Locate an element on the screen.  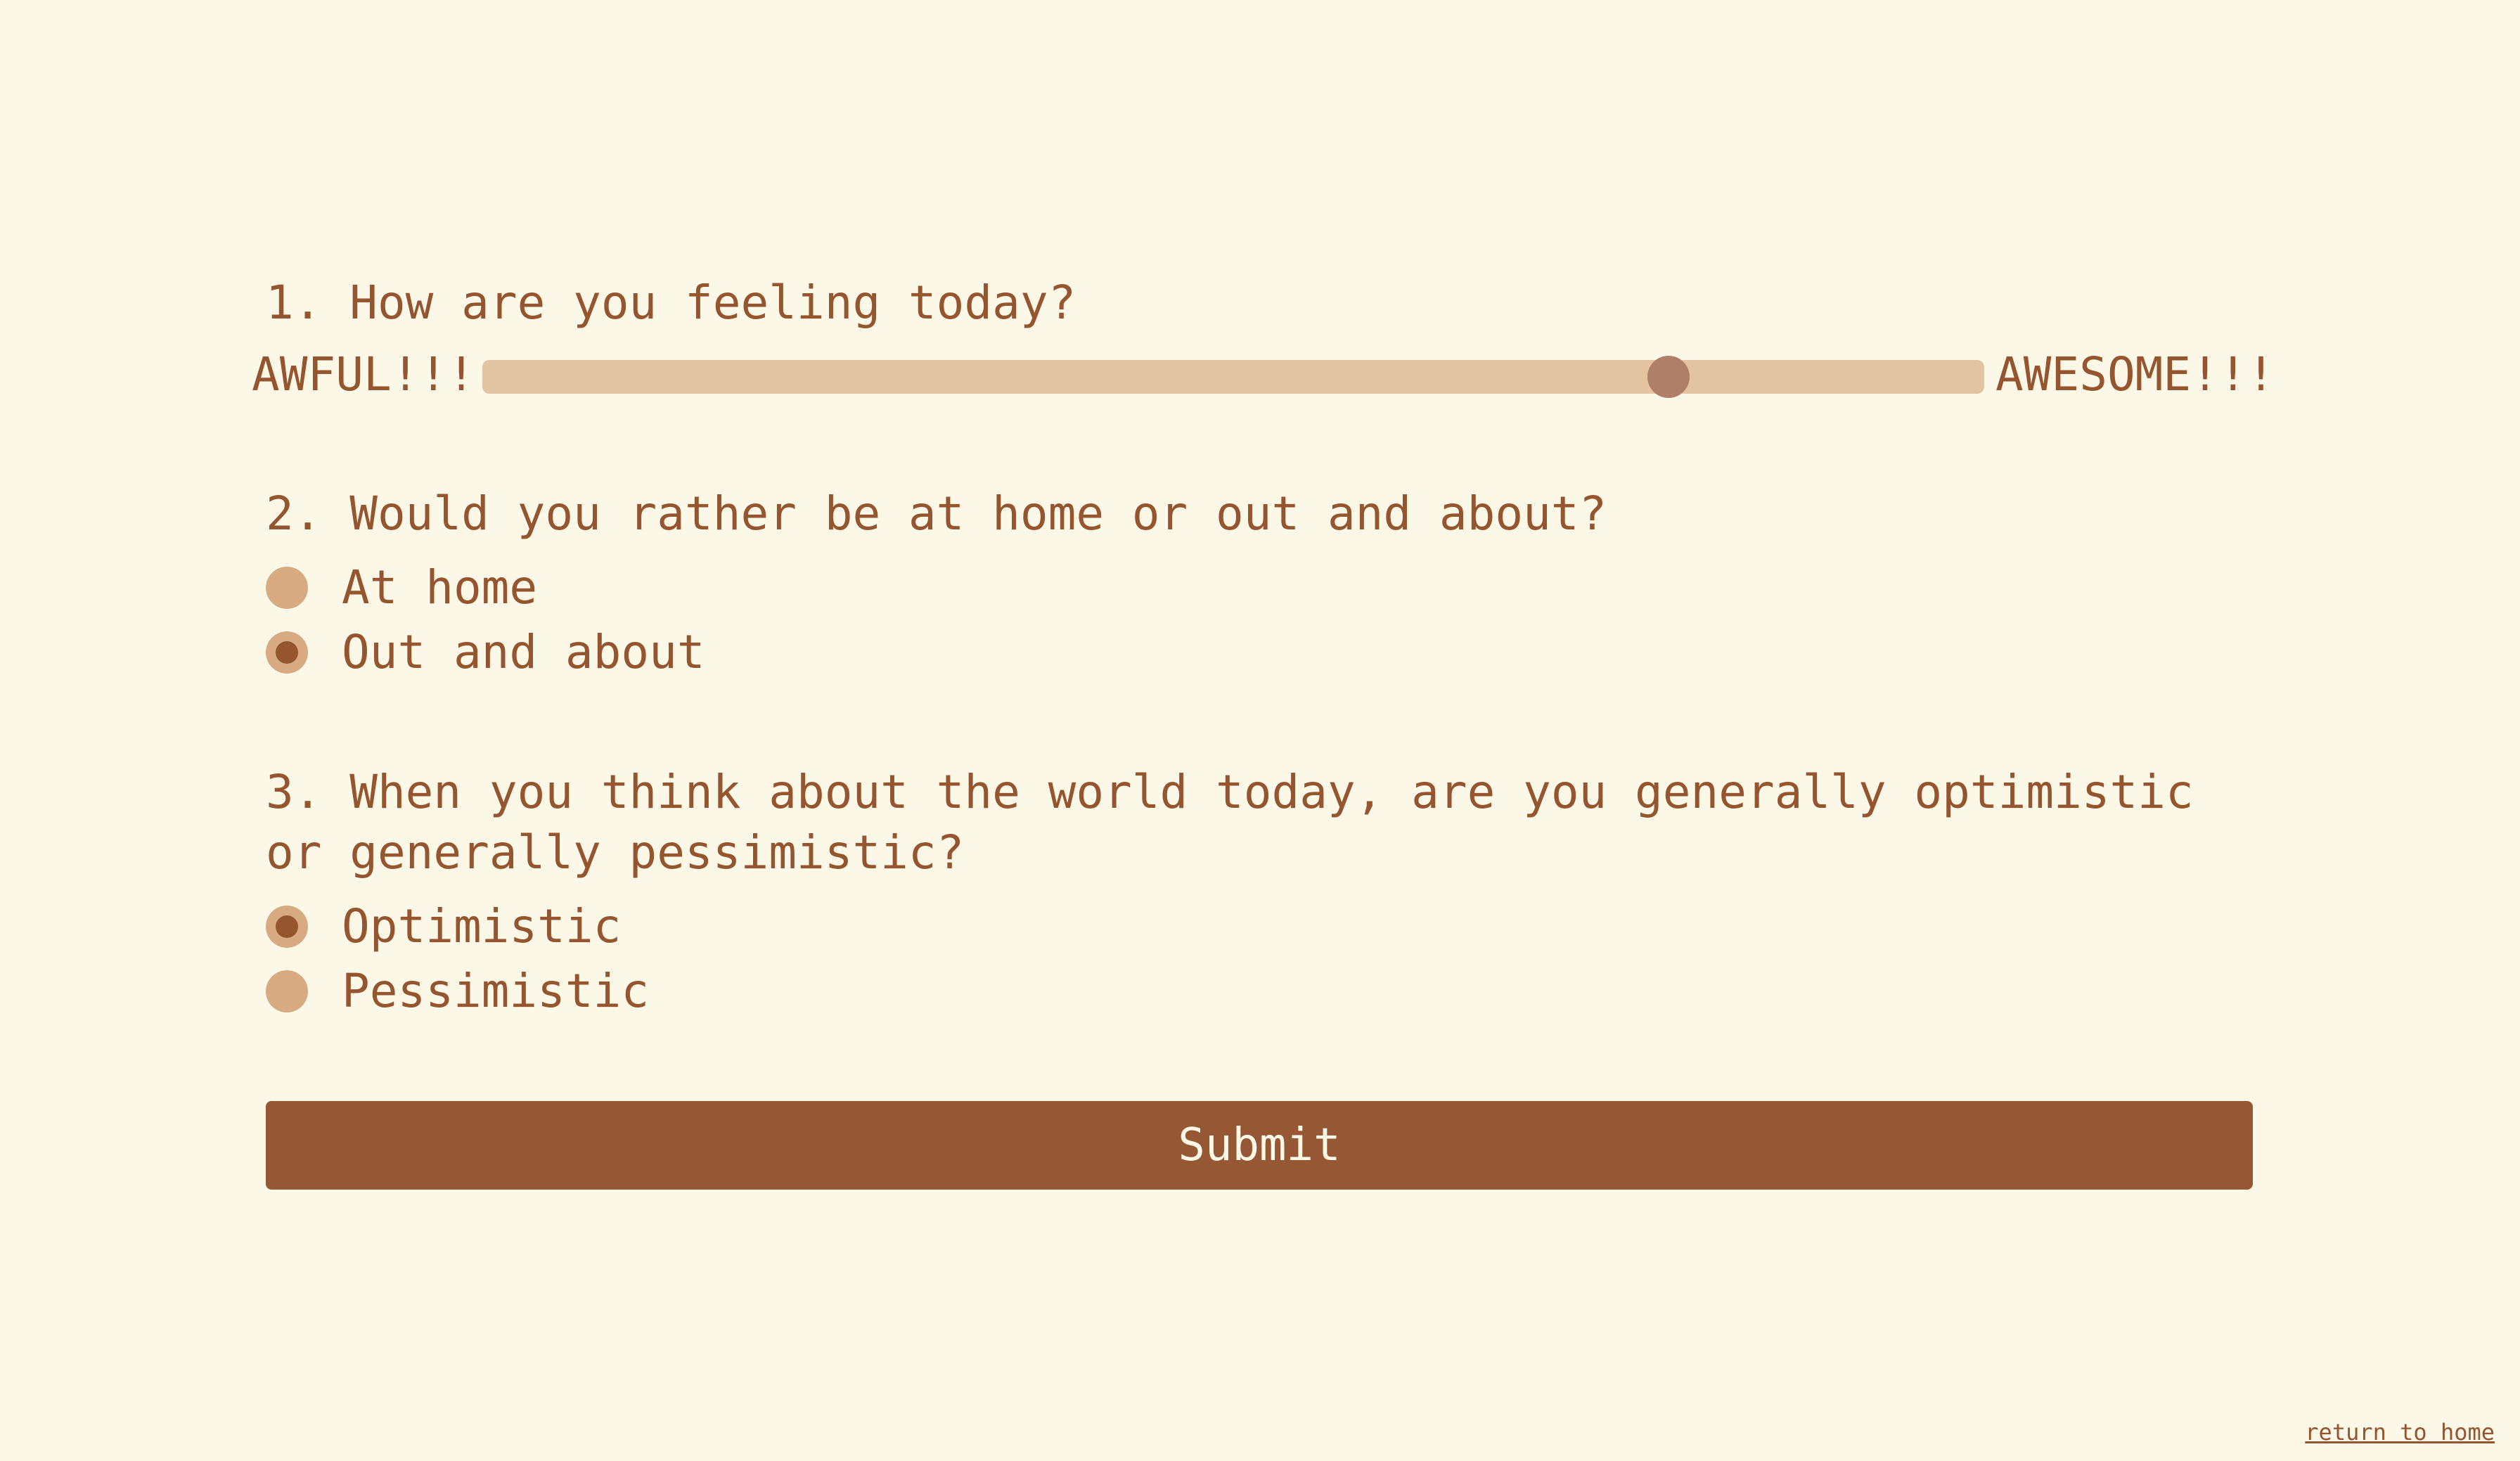
question-2-options: At home Out and about is located at coordinates (486, 620).